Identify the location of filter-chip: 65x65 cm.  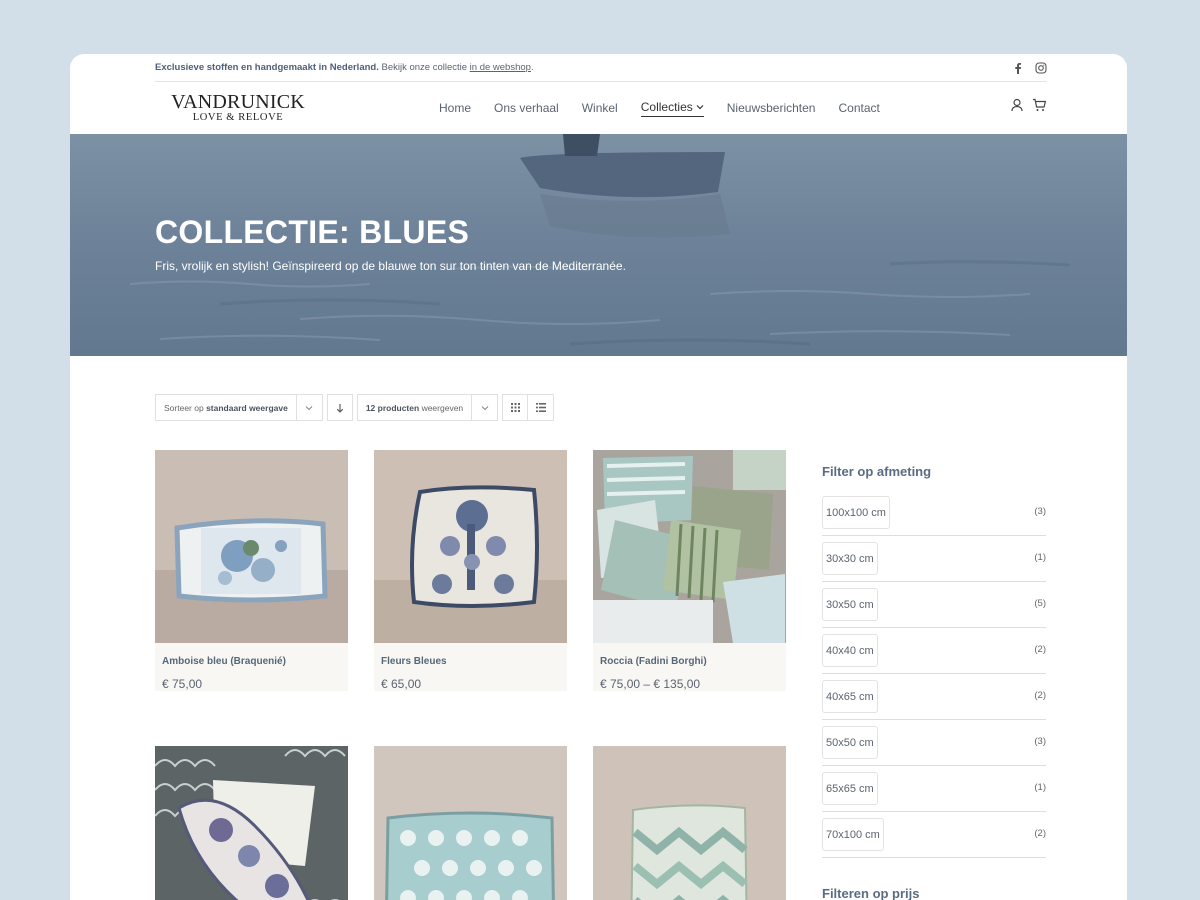
(850, 788).